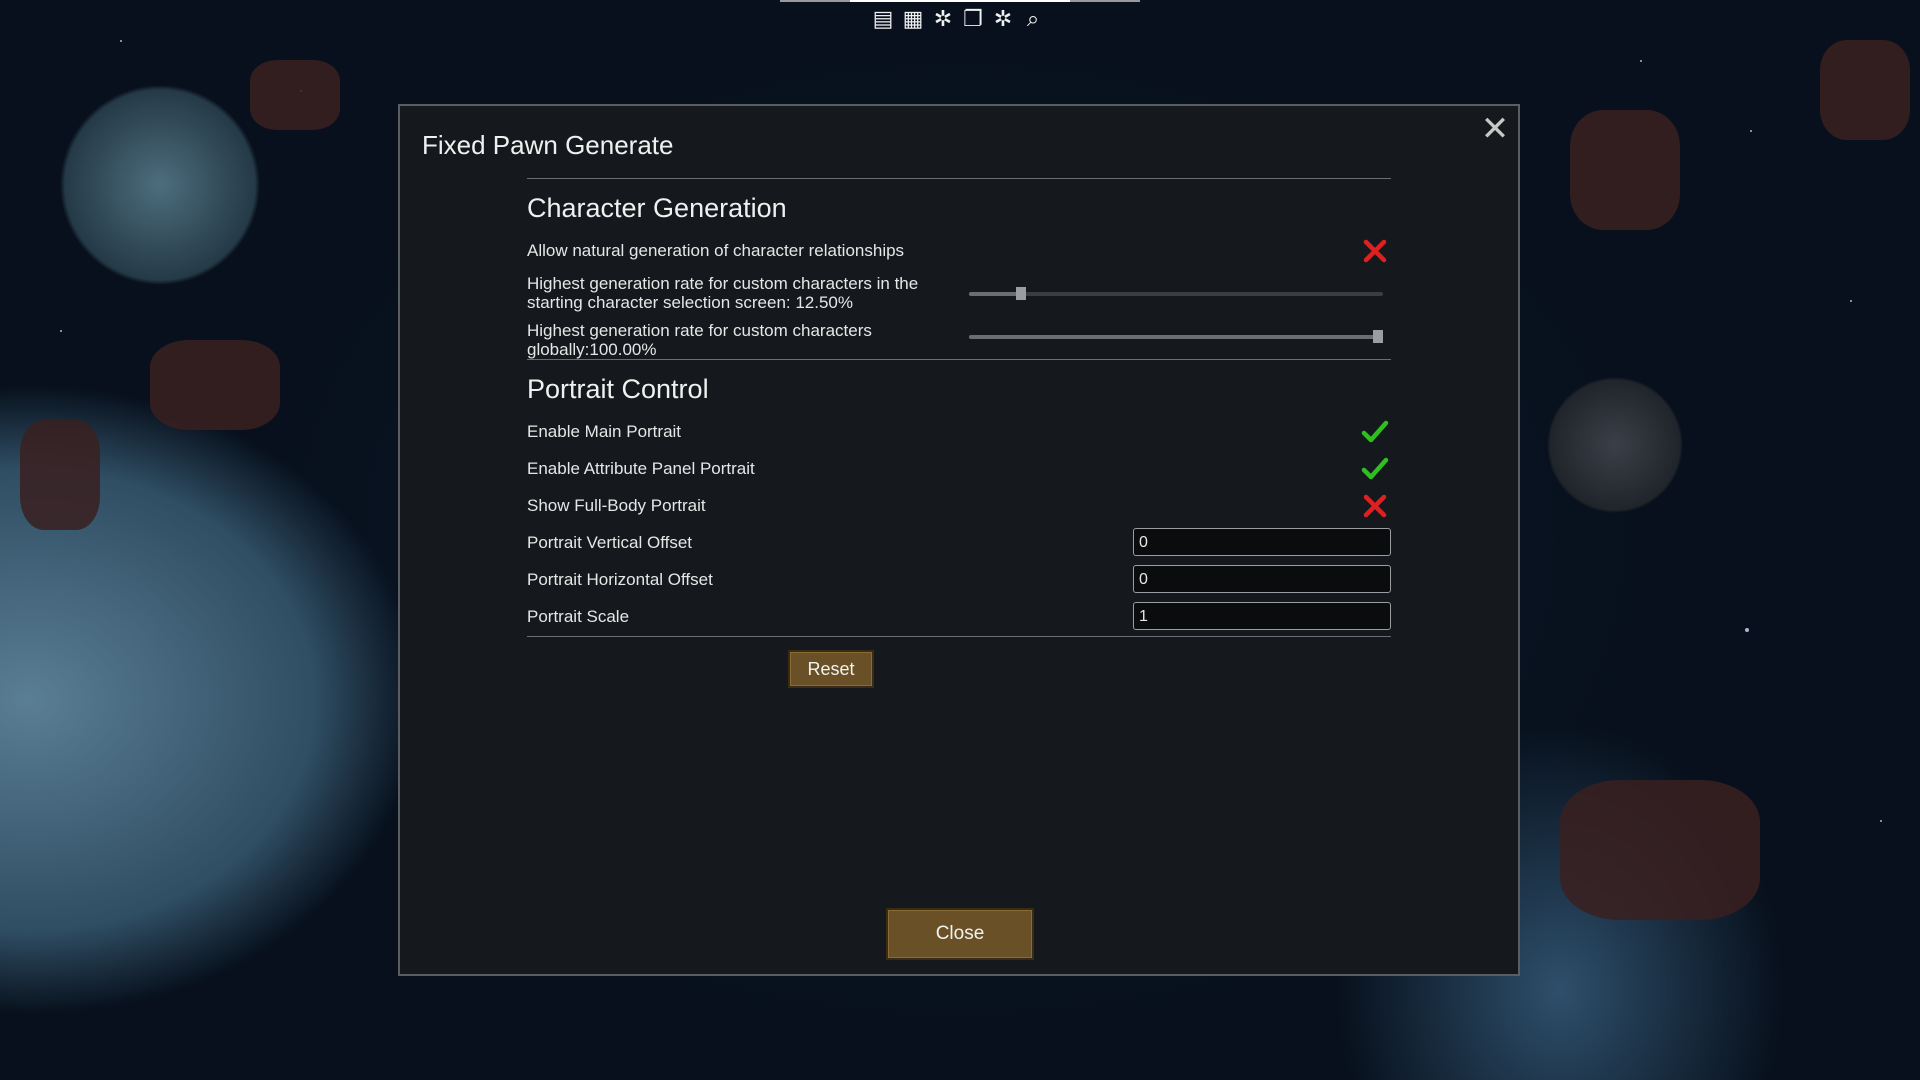 This screenshot has height=1080, width=1920. Describe the element at coordinates (959, 543) in the screenshot. I see `setting-vertical-offset: Portrait Vertical Offset 0` at that location.